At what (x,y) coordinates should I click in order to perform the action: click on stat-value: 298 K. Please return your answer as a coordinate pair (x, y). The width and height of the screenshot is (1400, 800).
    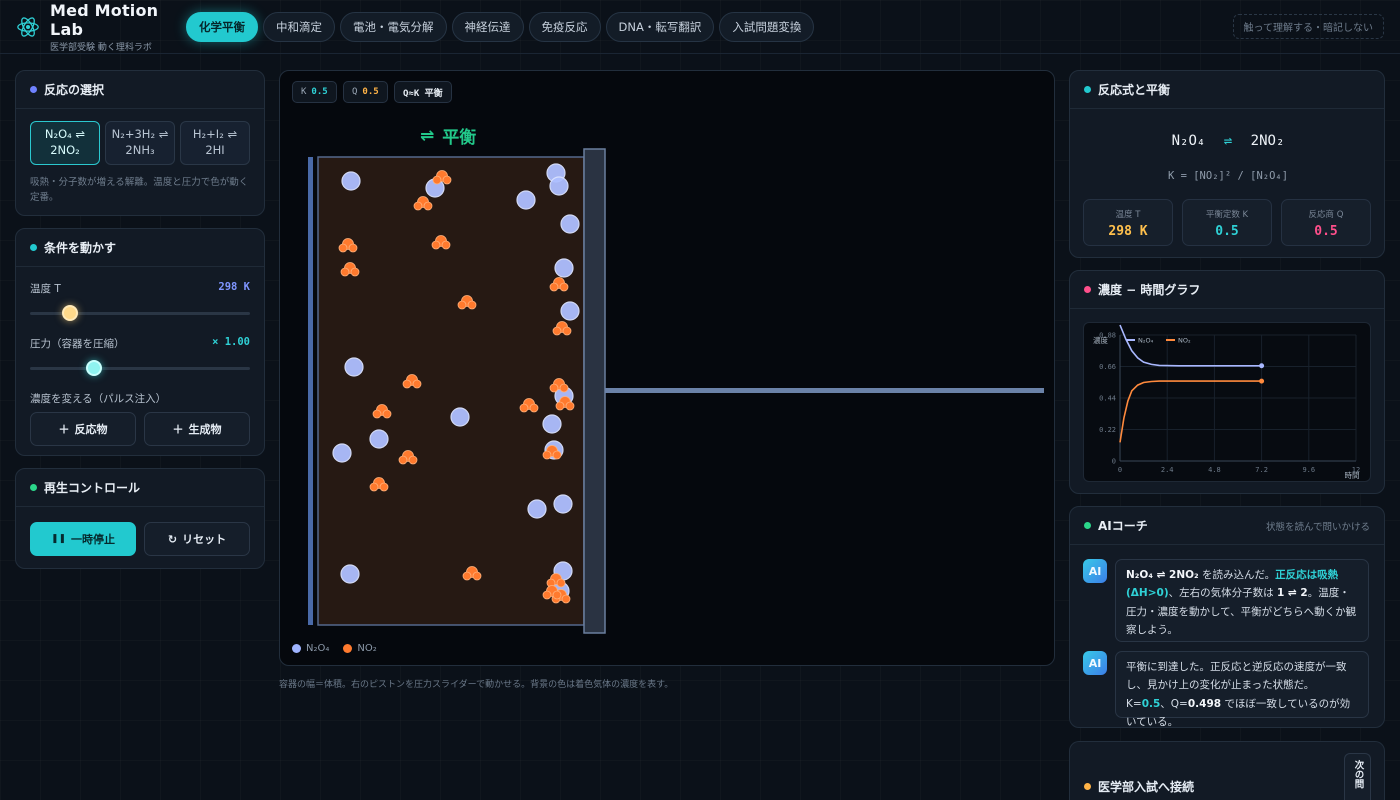
    Looking at the image, I should click on (1128, 231).